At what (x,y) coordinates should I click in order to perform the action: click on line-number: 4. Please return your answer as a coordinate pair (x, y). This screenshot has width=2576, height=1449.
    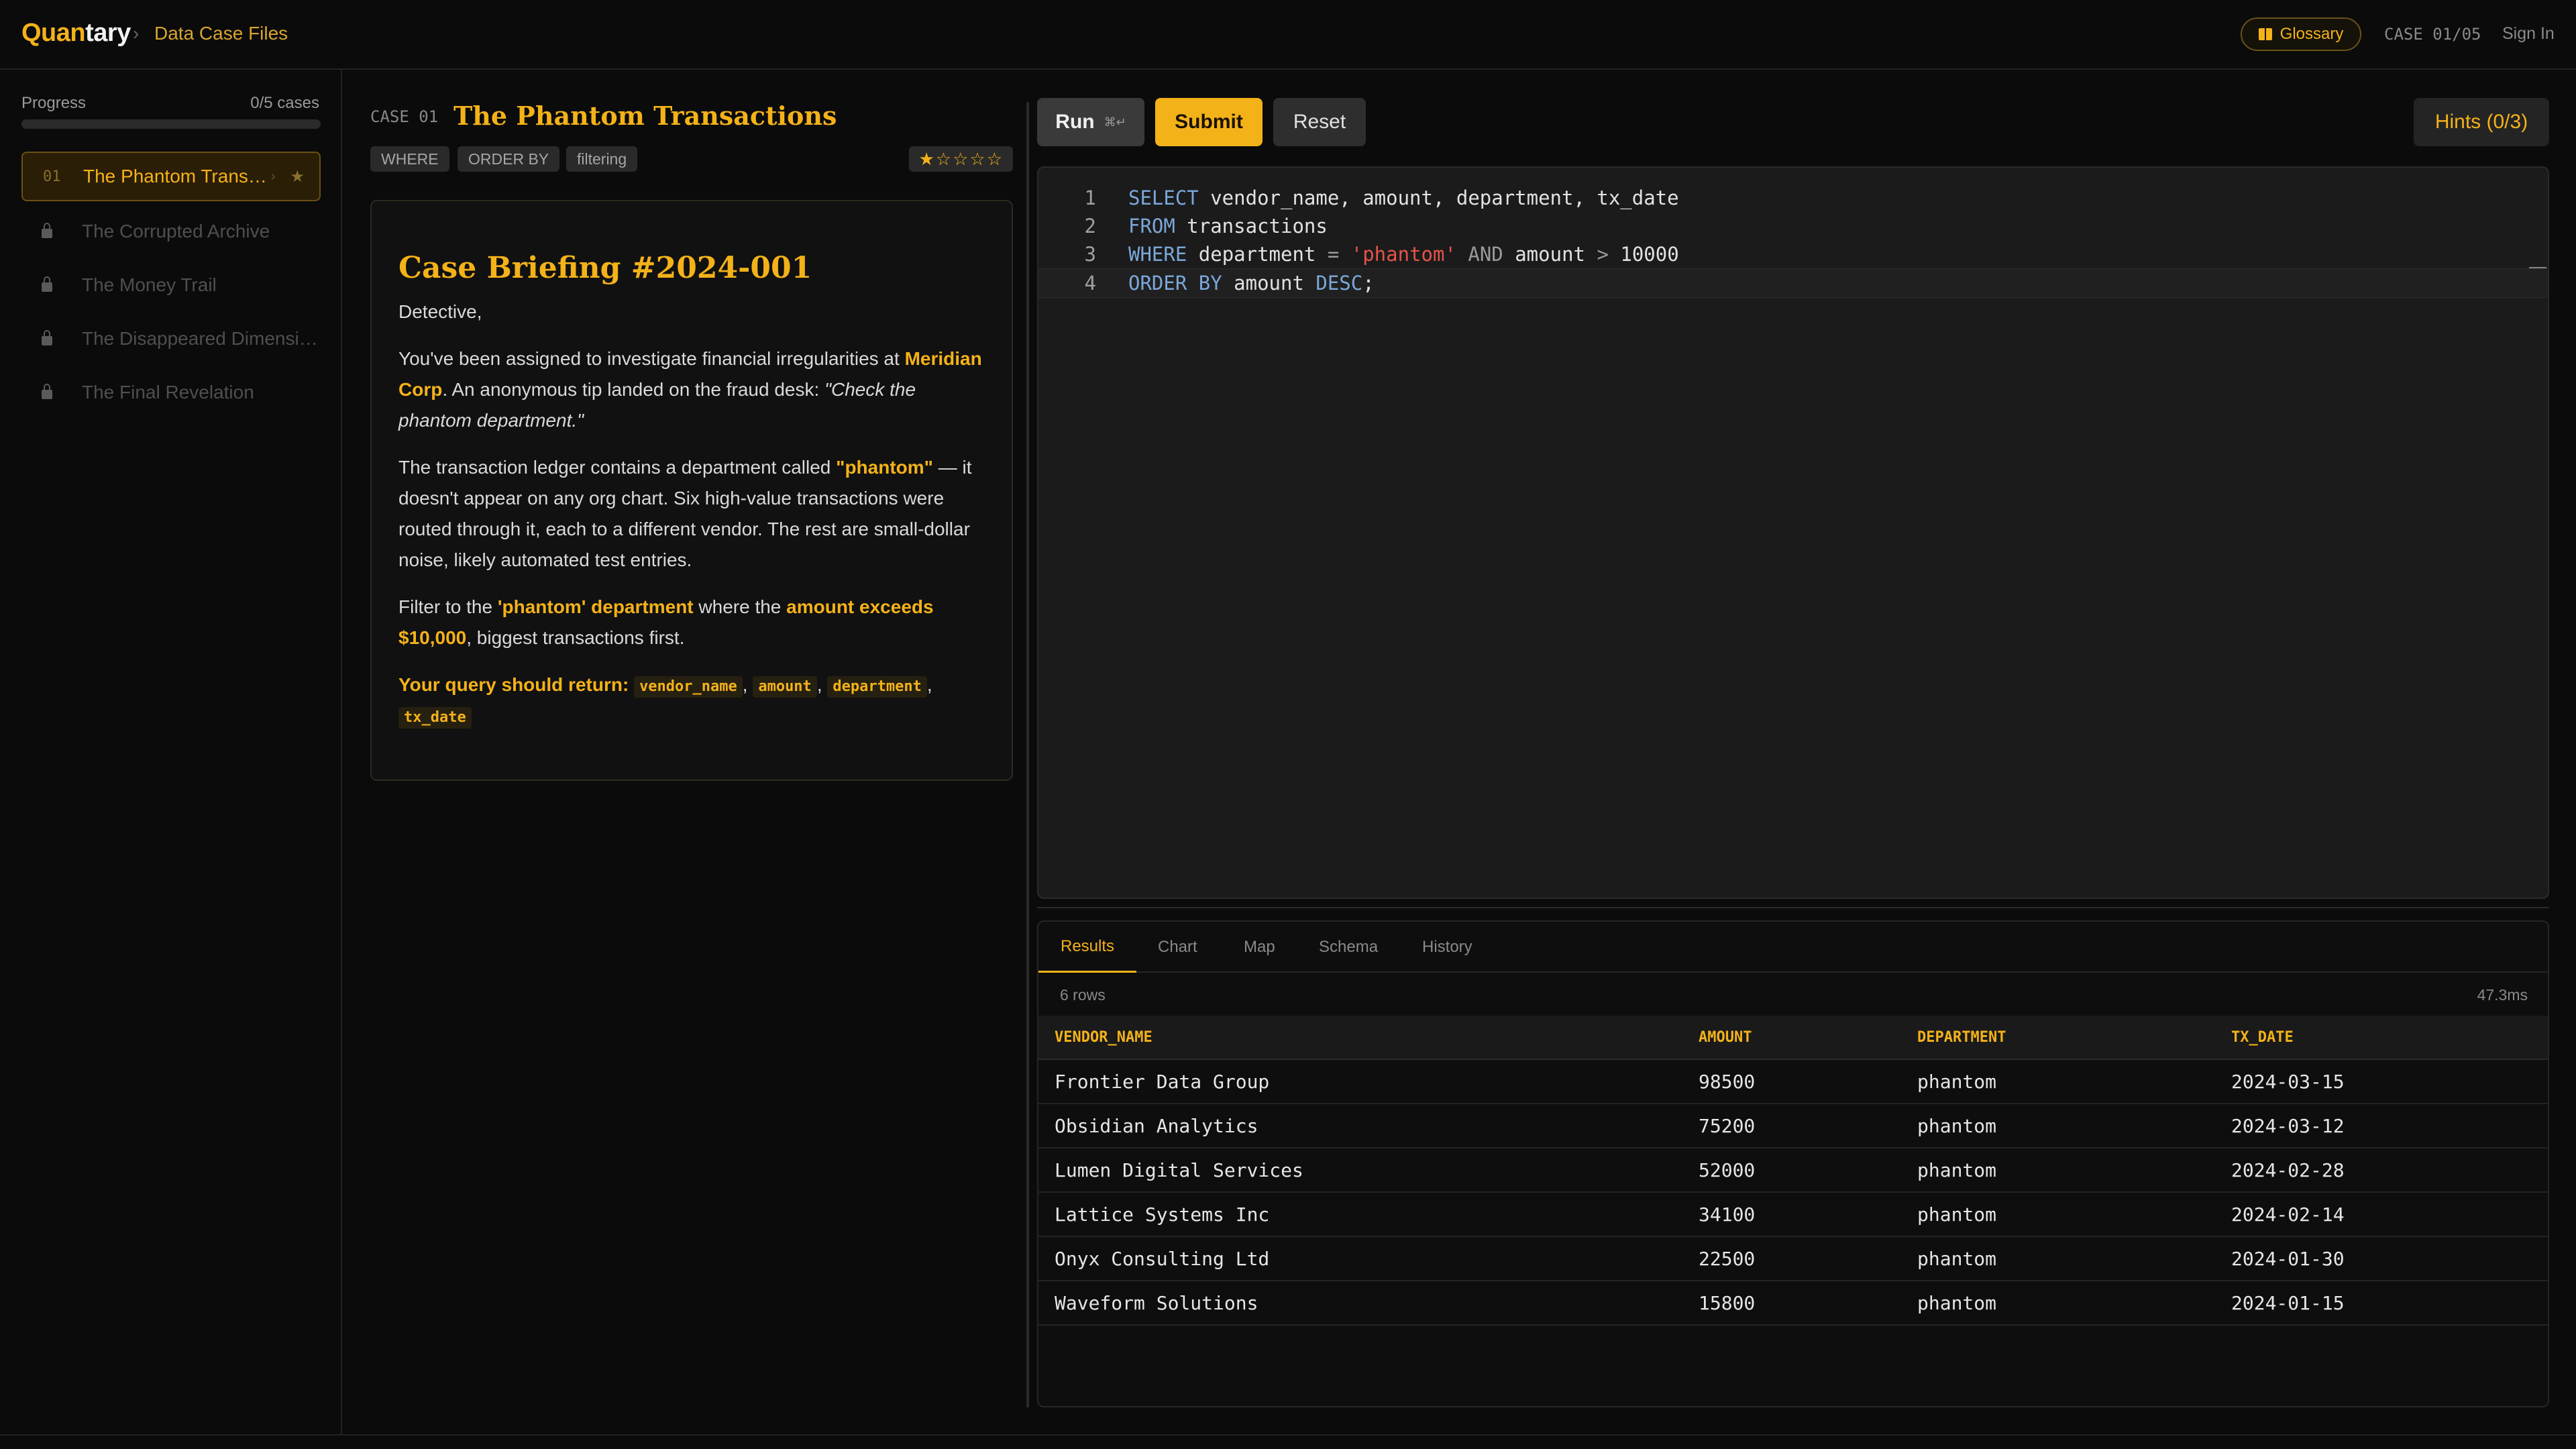
    Looking at the image, I should click on (1090, 283).